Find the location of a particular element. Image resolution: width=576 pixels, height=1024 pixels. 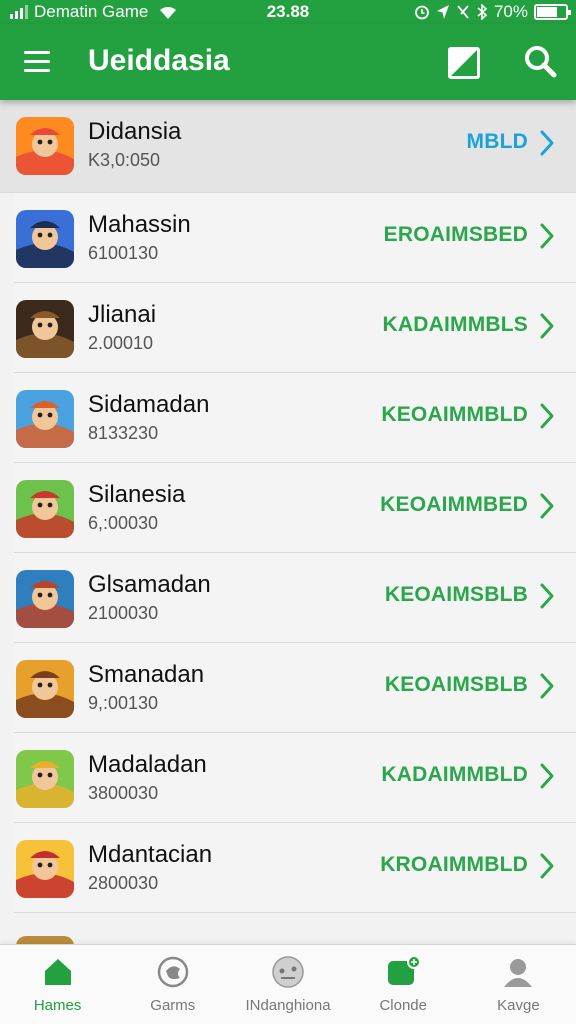

game-count: 2800030 is located at coordinates (123, 883).